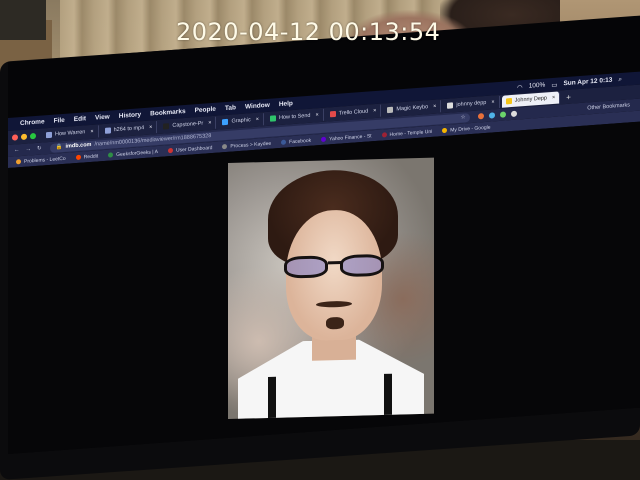 The width and height of the screenshot is (640, 480). Describe the element at coordinates (335, 323) in the screenshot. I see `goatee` at that location.